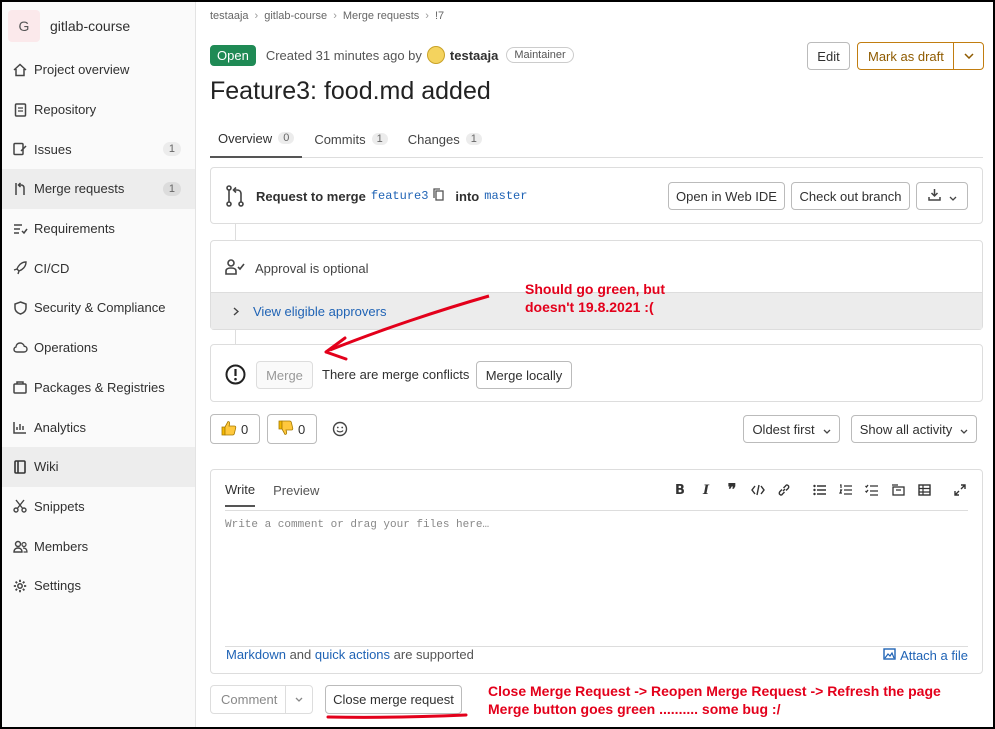 The height and width of the screenshot is (729, 995). I want to click on and-text: and, so click(300, 654).